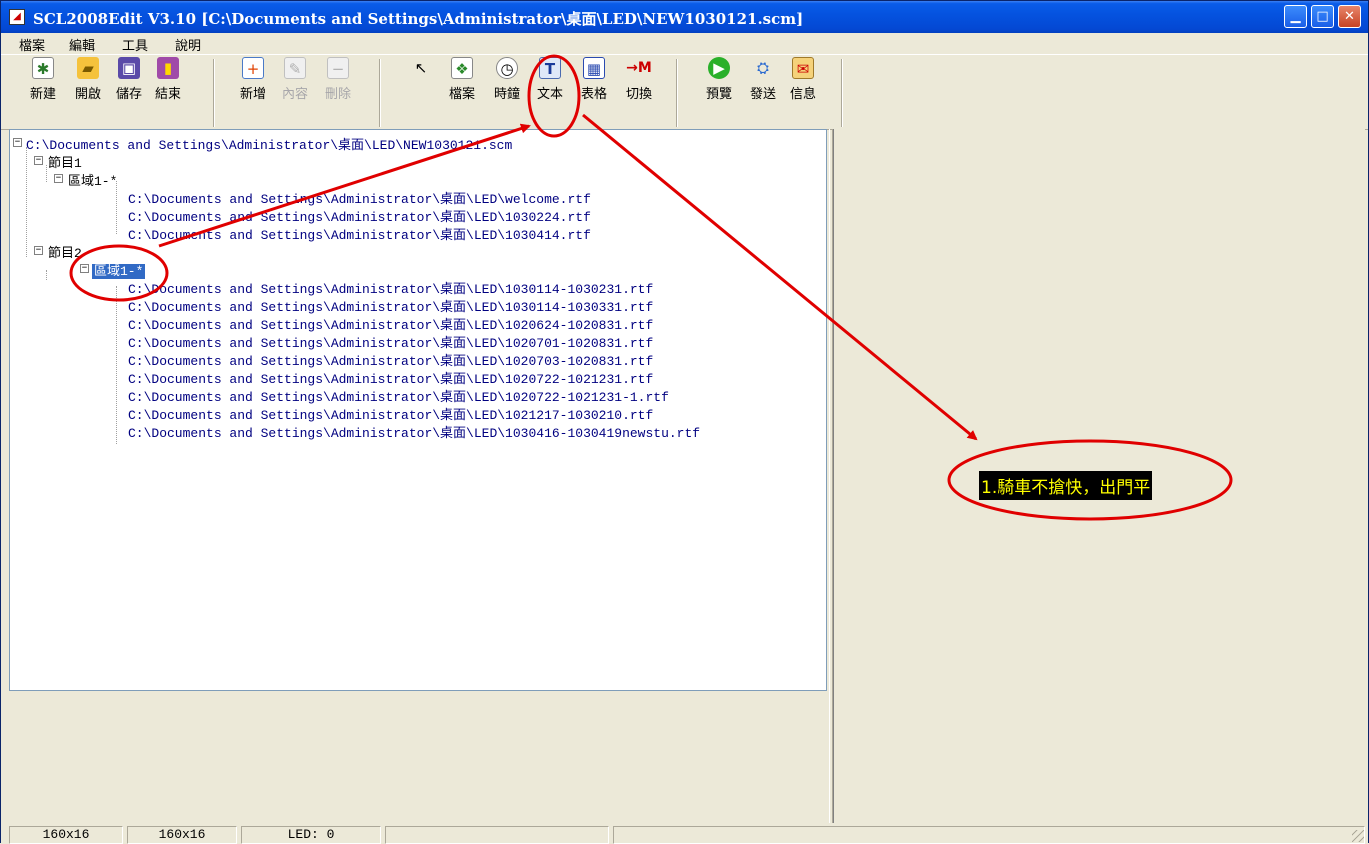 The width and height of the screenshot is (1369, 844). What do you see at coordinates (1358, 836) in the screenshot?
I see `resize-grip` at bounding box center [1358, 836].